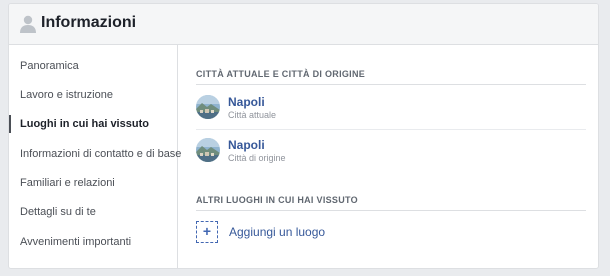 Image resolution: width=610 pixels, height=276 pixels. What do you see at coordinates (93, 183) in the screenshot?
I see `sidebar-item-familiari: Familiari e relazioni` at bounding box center [93, 183].